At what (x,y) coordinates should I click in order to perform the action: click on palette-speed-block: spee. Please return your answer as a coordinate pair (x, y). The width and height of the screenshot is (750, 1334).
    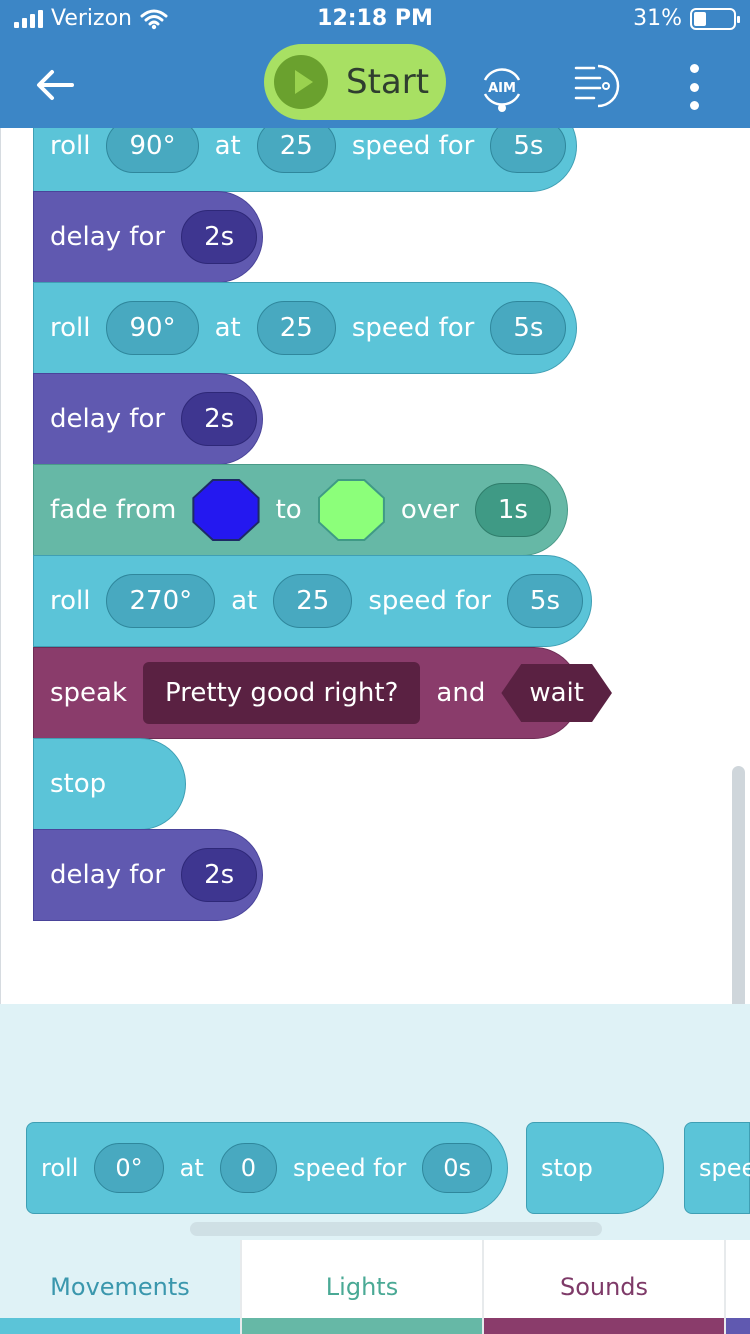
    Looking at the image, I should click on (717, 1168).